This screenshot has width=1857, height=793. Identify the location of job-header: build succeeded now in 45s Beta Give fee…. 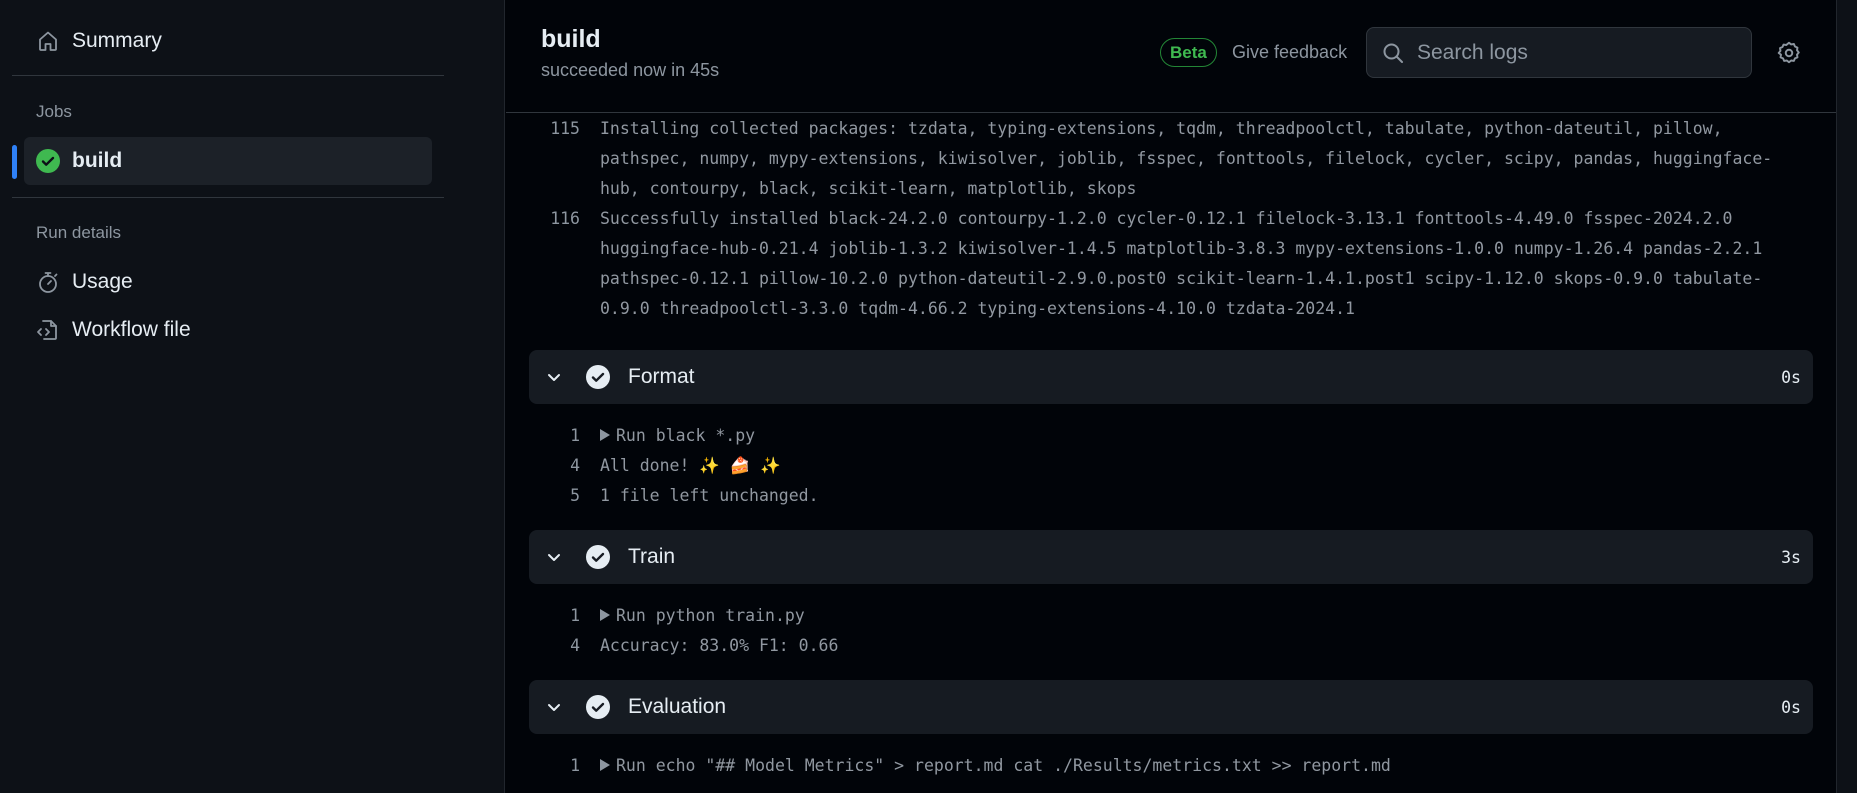
(1171, 56).